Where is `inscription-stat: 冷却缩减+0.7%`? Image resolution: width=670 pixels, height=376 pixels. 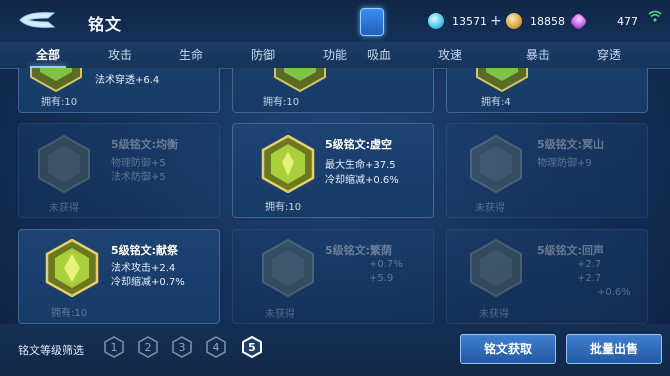 inscription-stat: 冷却缩减+0.7% is located at coordinates (148, 282).